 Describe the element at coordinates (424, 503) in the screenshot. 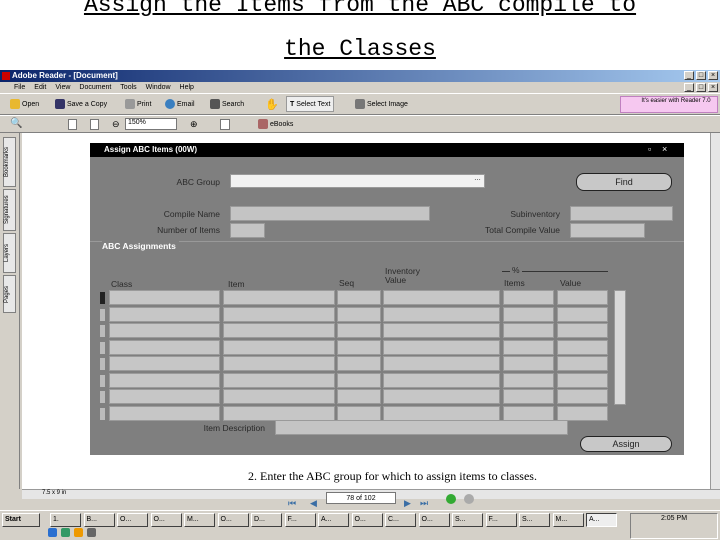

I see `last-page-icon: ⏭` at that location.